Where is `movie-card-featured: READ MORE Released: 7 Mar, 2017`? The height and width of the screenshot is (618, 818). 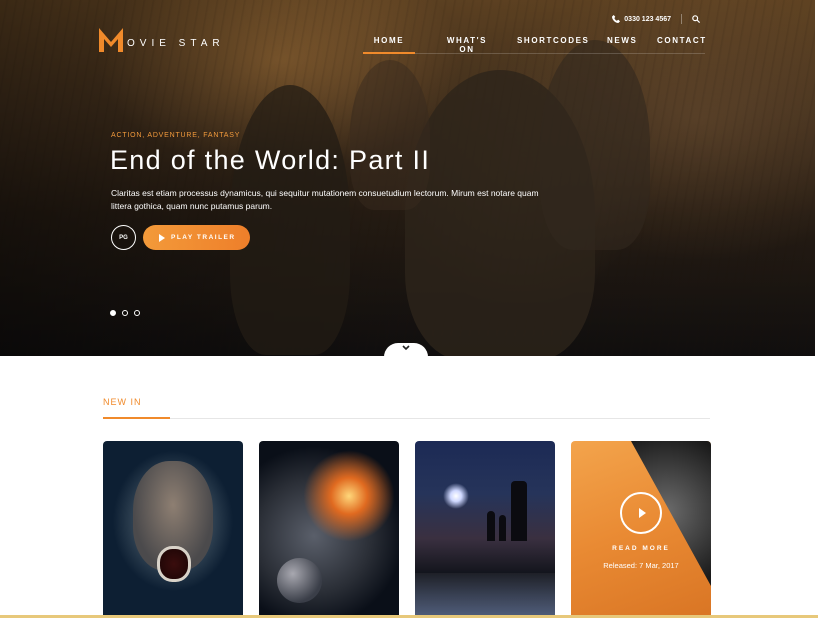
movie-card-featured: READ MORE Released: 7 Mar, 2017 is located at coordinates (641, 529).